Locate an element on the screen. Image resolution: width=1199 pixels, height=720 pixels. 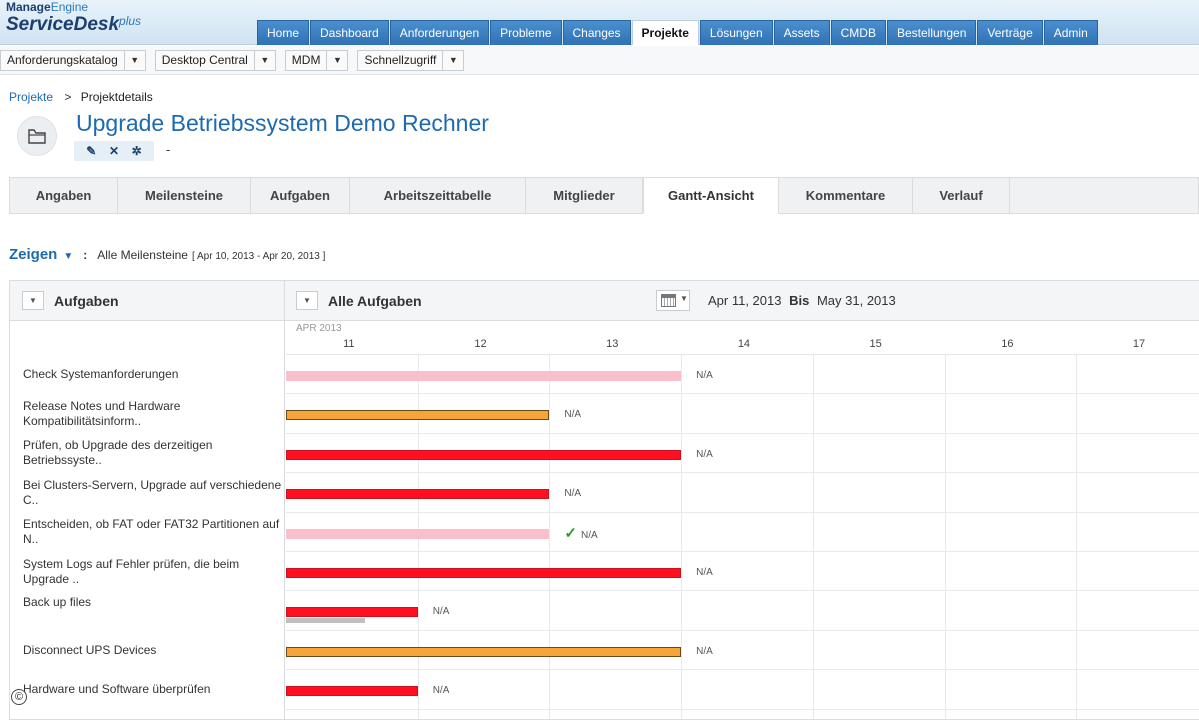
nav-tab-cmdb: CMDB is located at coordinates (858, 32).